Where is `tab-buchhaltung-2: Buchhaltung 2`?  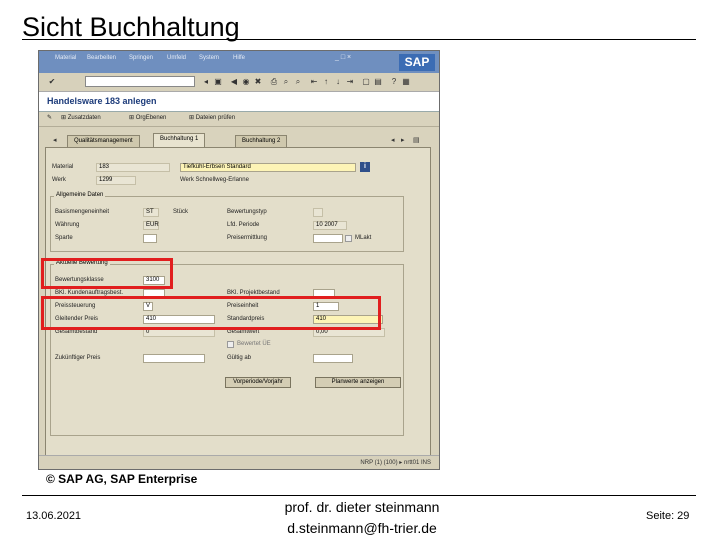 tab-buchhaltung-2: Buchhaltung 2 is located at coordinates (261, 141).